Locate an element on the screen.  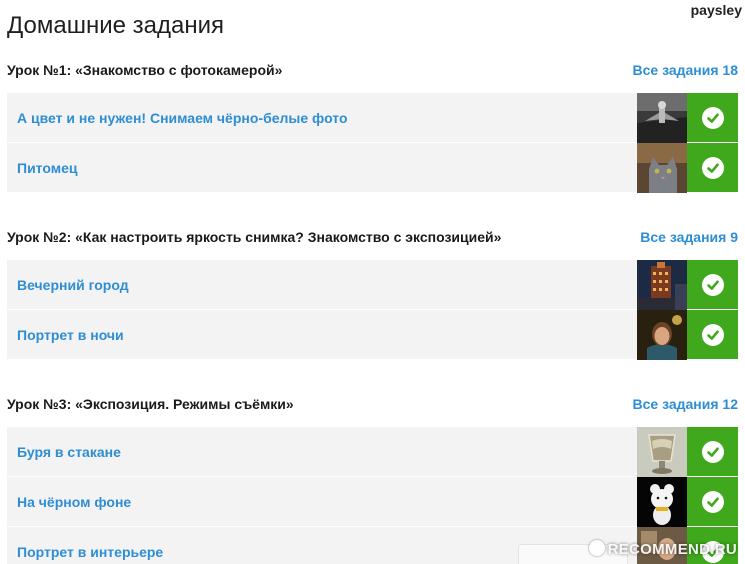
task-link: Питомец is located at coordinates (322, 167).